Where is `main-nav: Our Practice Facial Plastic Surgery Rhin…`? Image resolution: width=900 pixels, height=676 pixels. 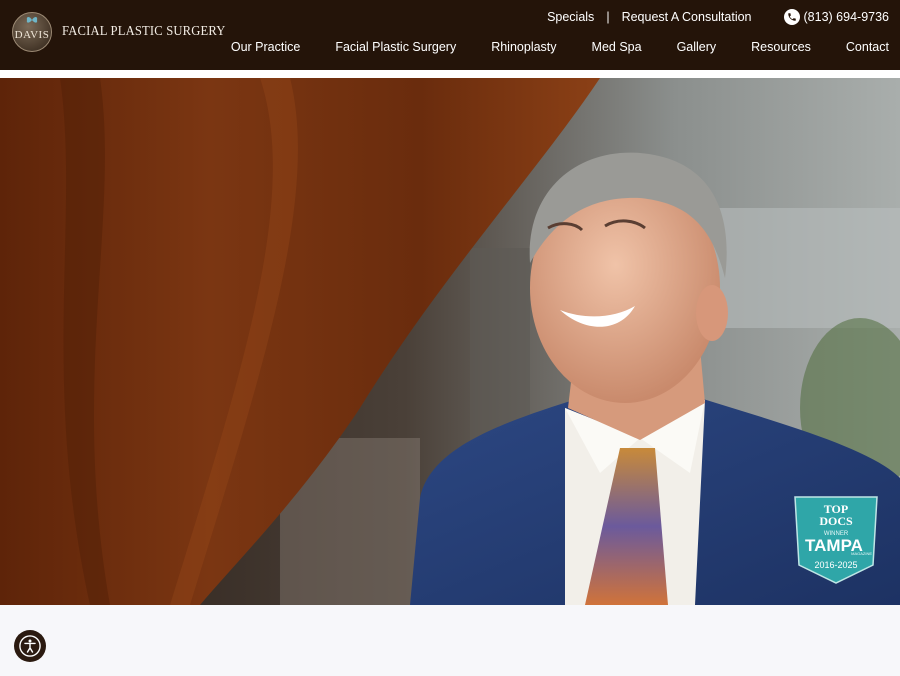 main-nav: Our Practice Facial Plastic Surgery Rhin… is located at coordinates (560, 47).